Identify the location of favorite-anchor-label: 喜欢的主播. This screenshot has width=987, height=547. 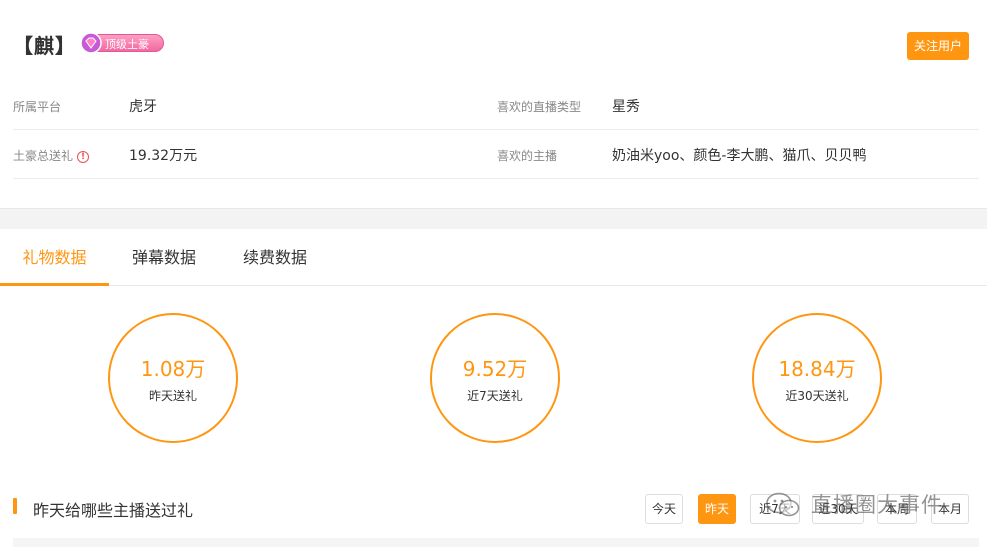
(527, 156).